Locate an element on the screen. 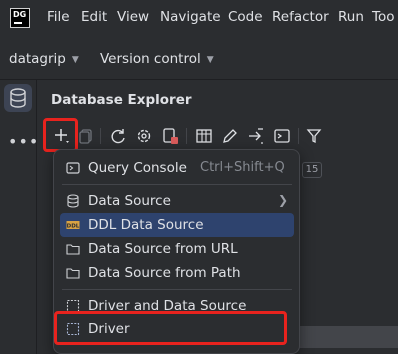 The image size is (398, 354). menu-item-label: Data Source is located at coordinates (129, 201).